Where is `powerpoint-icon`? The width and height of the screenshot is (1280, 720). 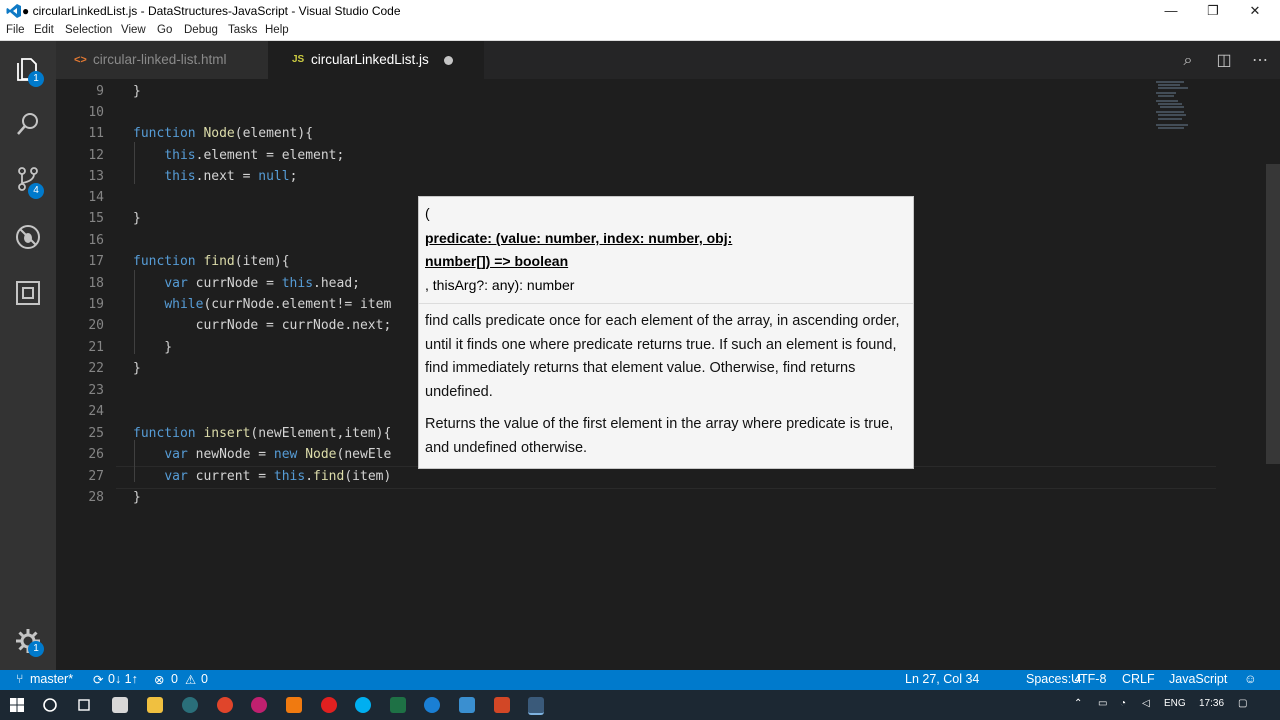
powerpoint-icon is located at coordinates (502, 705).